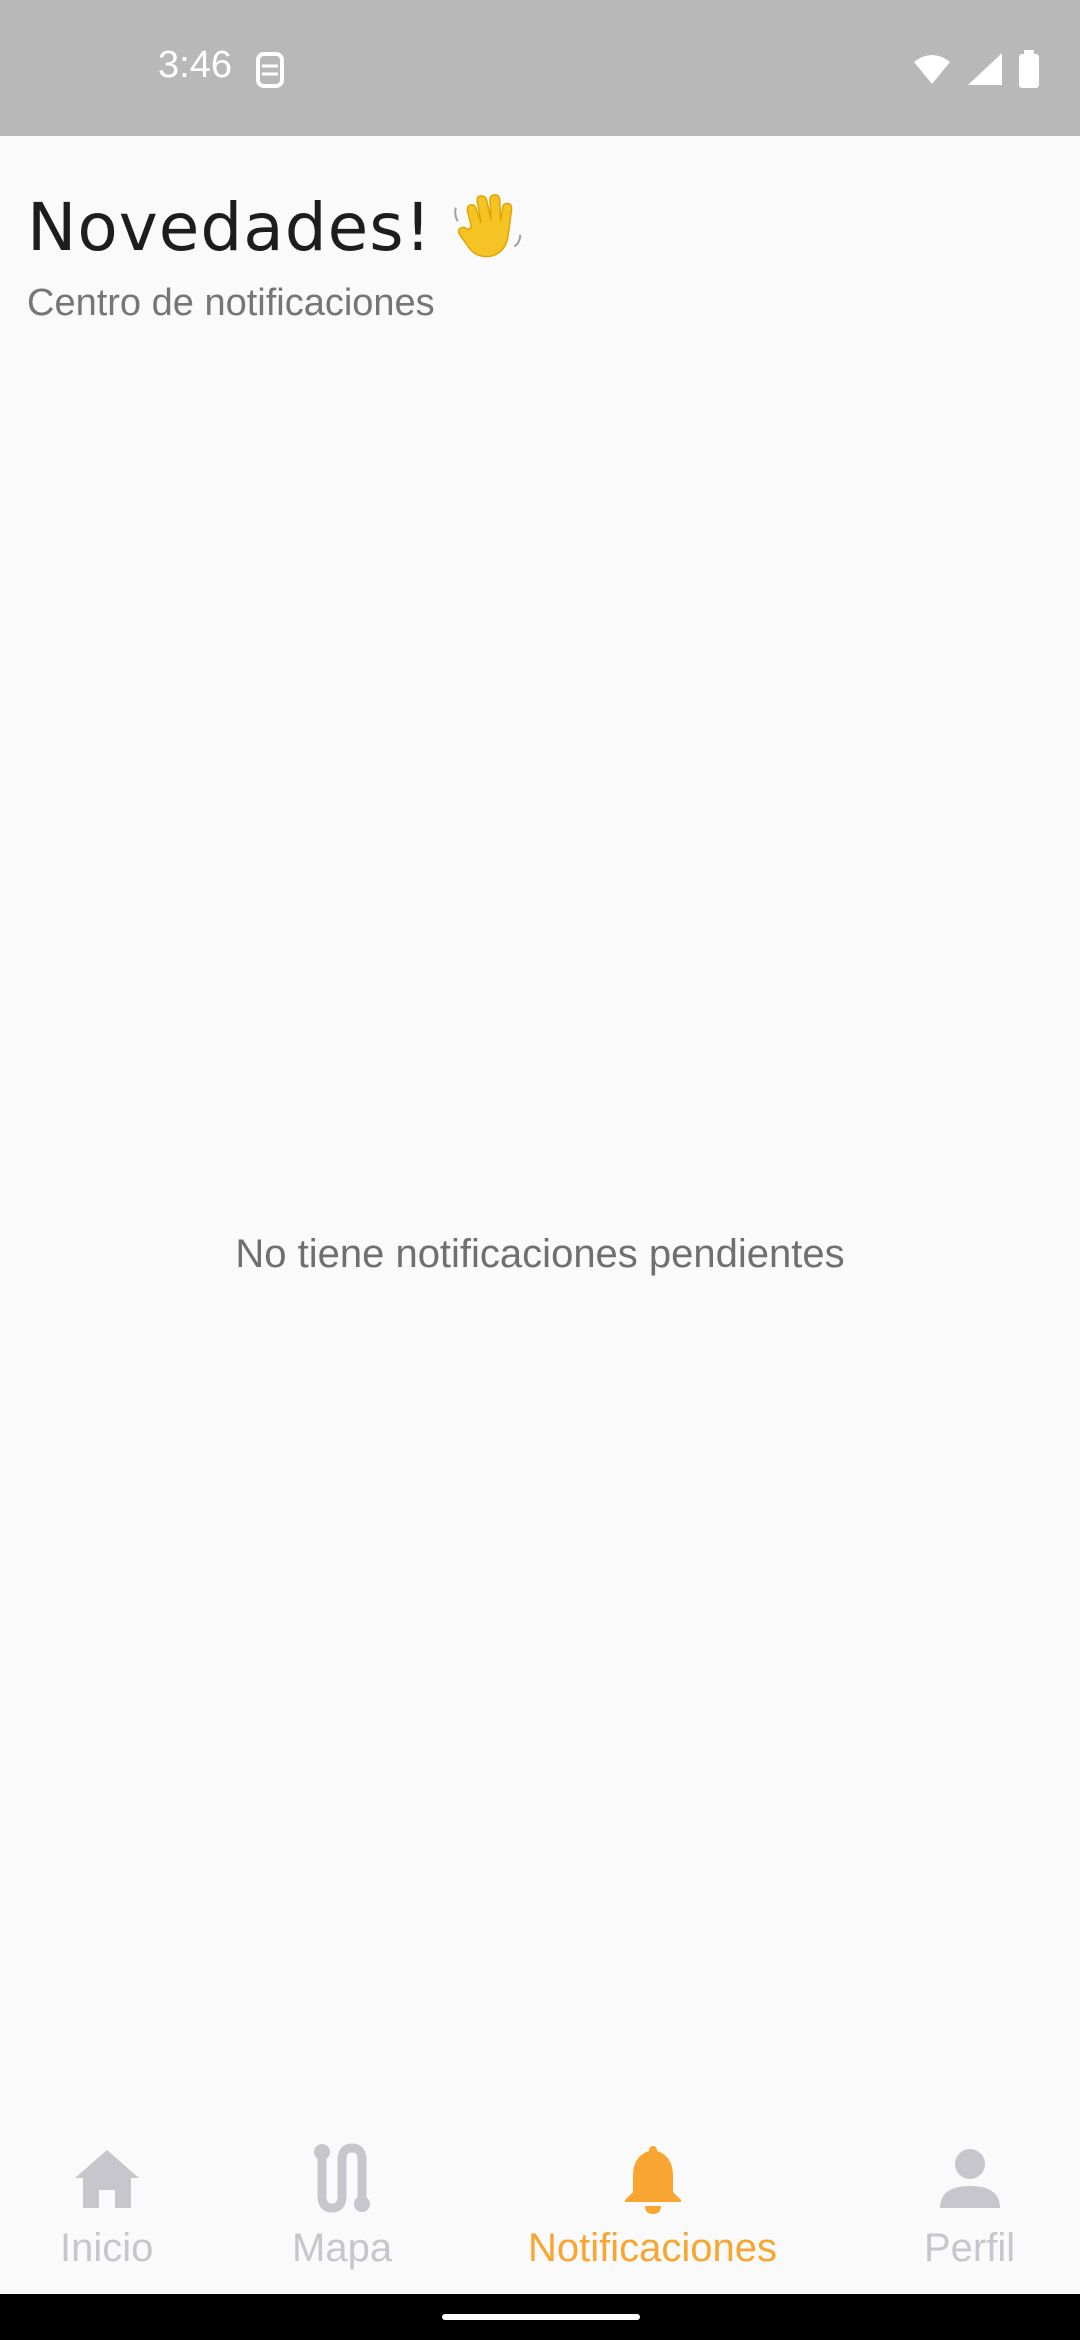  I want to click on nav-item-mapa: Mapa, so click(342, 2204).